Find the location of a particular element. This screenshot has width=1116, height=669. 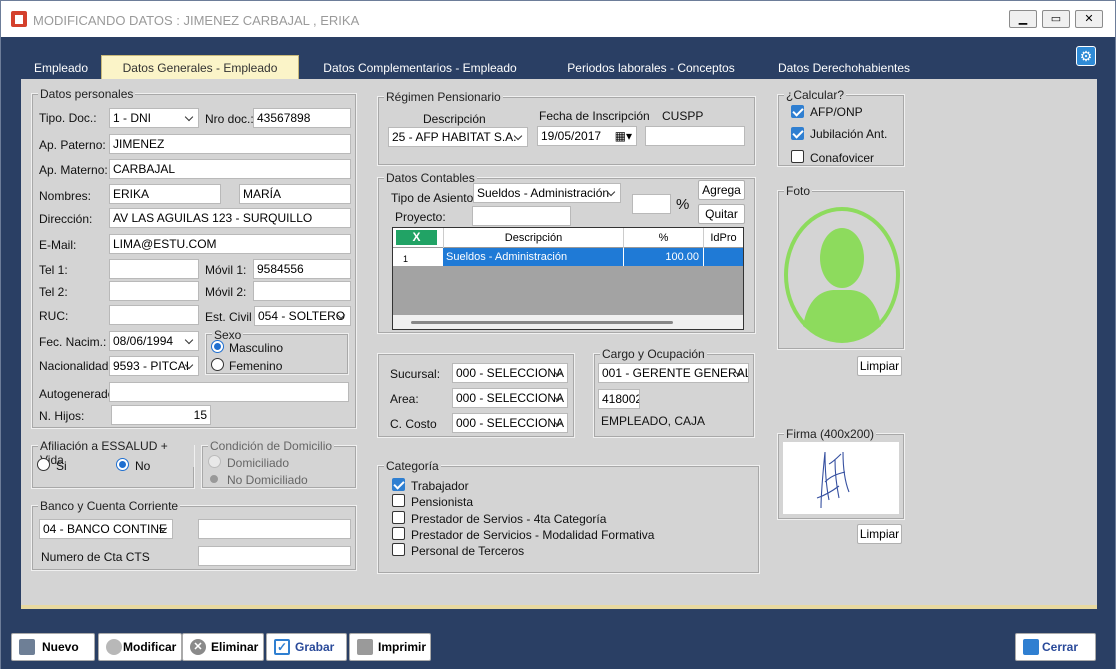

proyecto-input is located at coordinates (521, 216).